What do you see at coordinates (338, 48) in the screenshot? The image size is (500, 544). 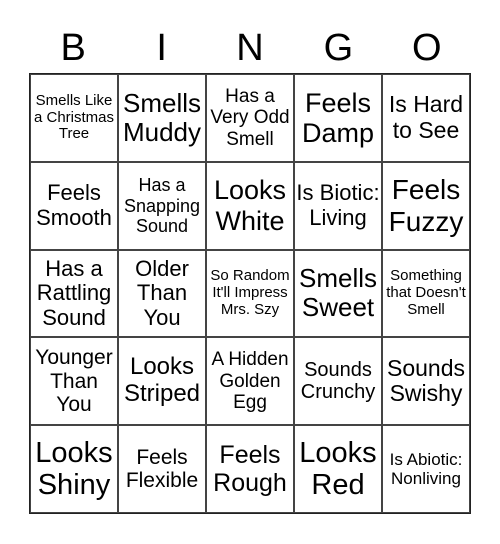 I see `header-letter-g: G` at bounding box center [338, 48].